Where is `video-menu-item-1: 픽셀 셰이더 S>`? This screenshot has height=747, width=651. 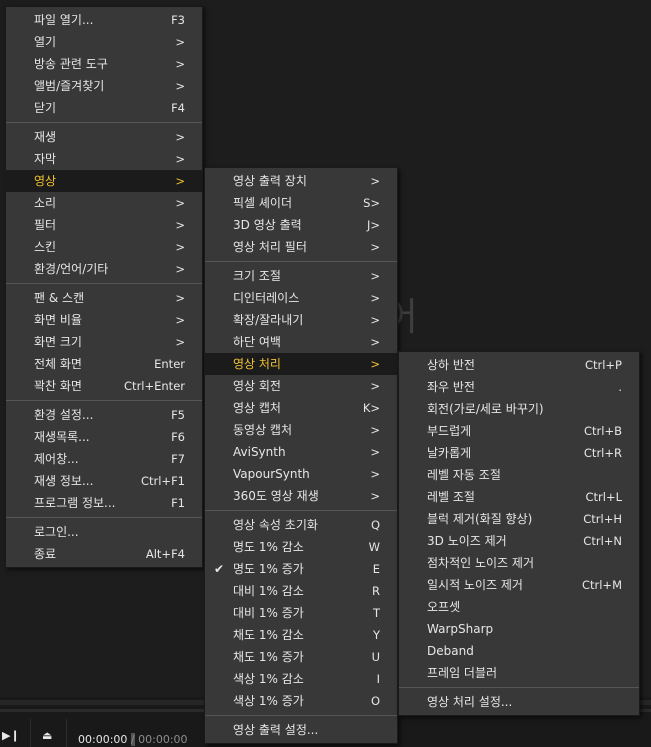 video-menu-item-1: 픽셀 셰이더 S> is located at coordinates (301, 203).